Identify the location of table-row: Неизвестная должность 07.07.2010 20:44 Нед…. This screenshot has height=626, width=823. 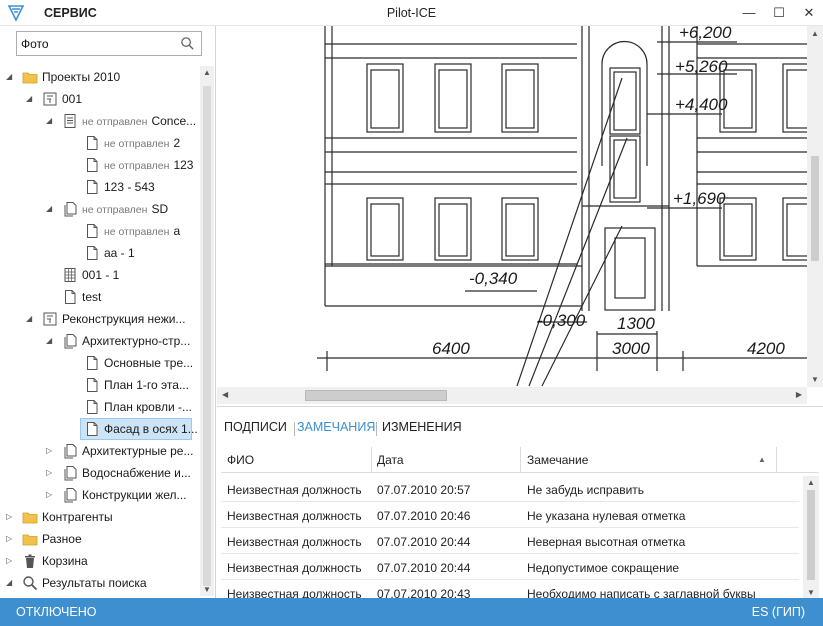
(510, 567).